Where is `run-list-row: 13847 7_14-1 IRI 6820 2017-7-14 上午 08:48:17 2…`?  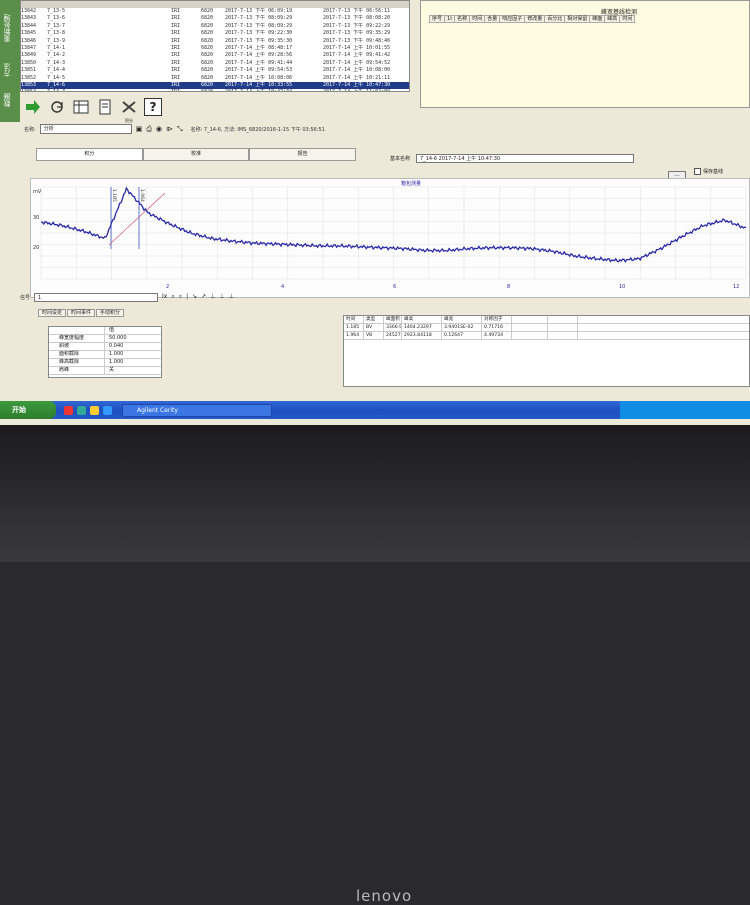
run-list-row: 13847 7_14-1 IRI 6820 2017-7-14 上午 08:48:17 2… is located at coordinates (215, 48).